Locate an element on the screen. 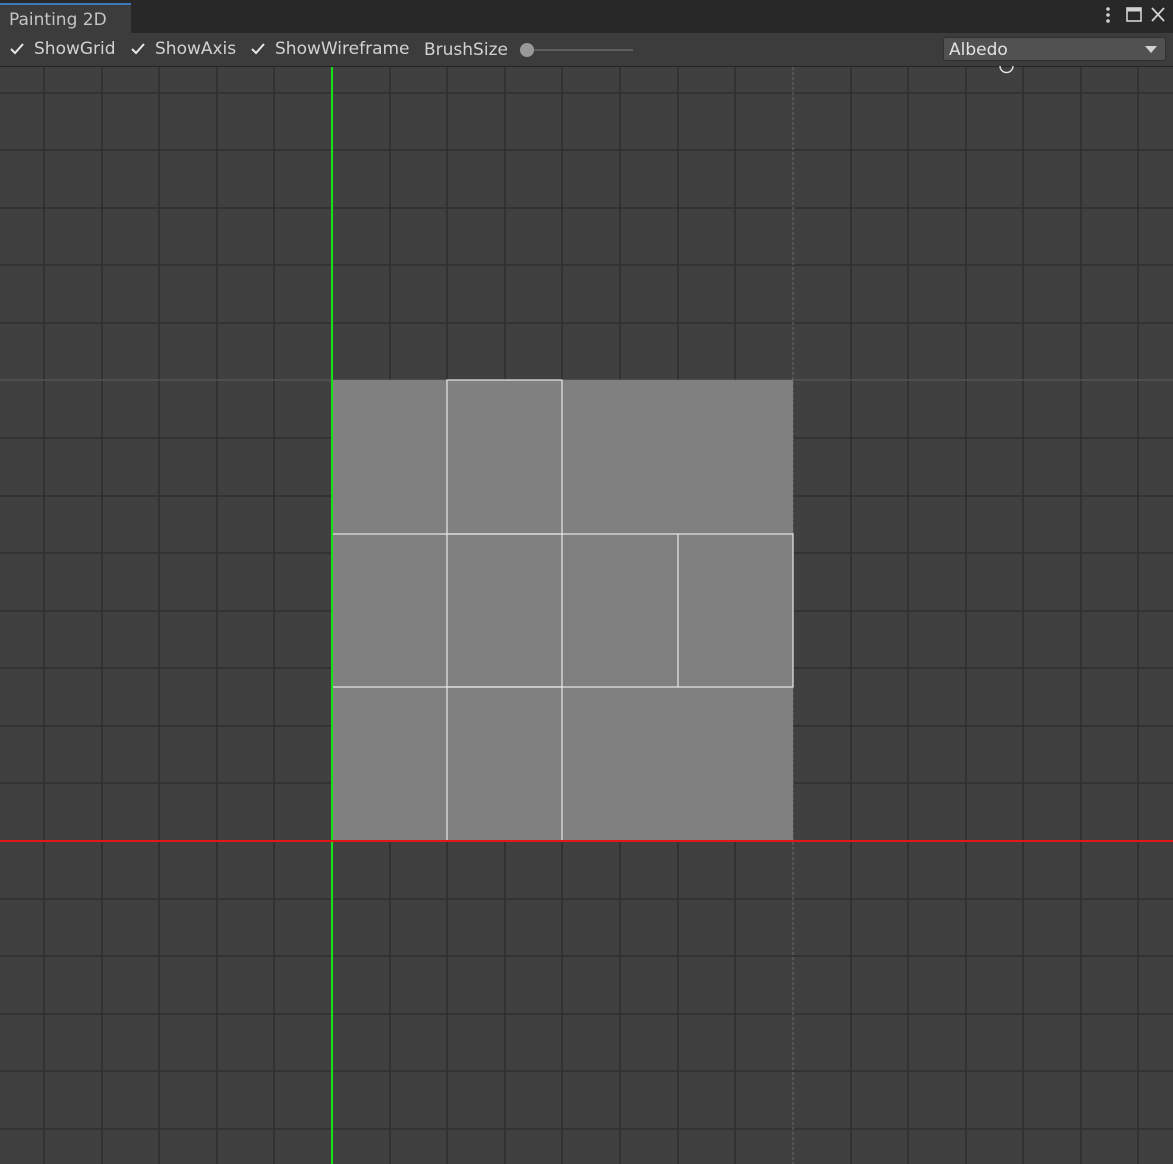 This screenshot has width=1173, height=1164. brush-size-label: BrushSize is located at coordinates (466, 50).